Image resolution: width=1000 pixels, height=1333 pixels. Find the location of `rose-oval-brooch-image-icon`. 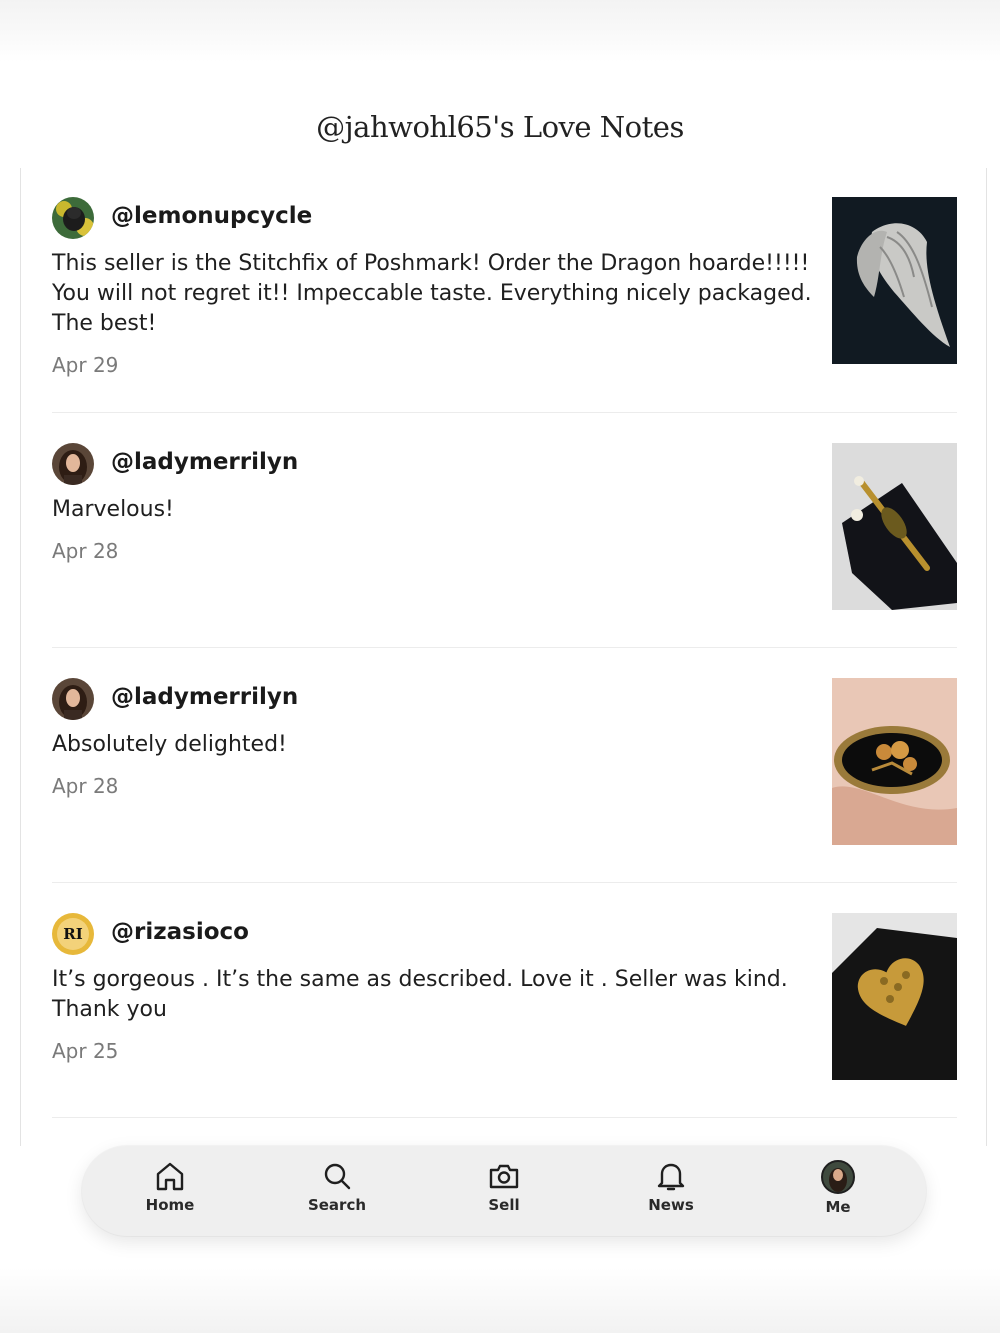

rose-oval-brooch-image-icon is located at coordinates (894, 761).